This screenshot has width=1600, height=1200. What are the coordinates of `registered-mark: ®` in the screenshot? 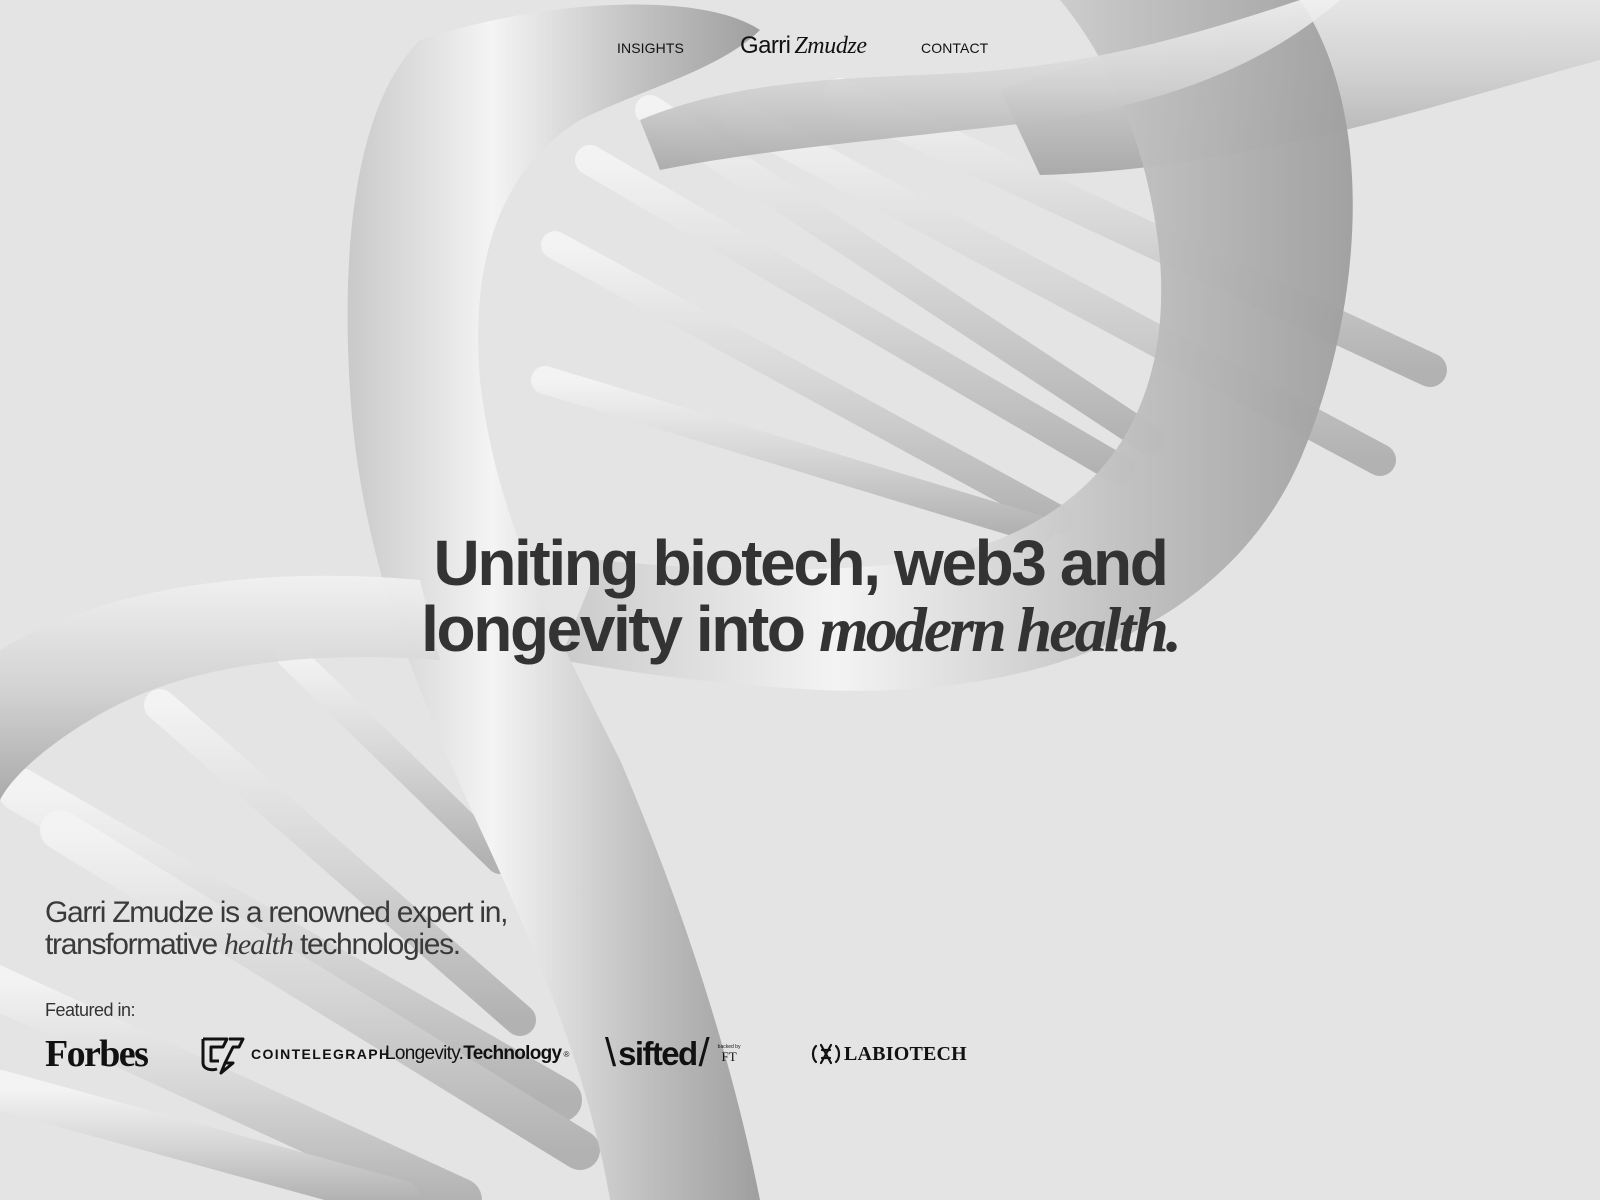 It's located at (566, 1054).